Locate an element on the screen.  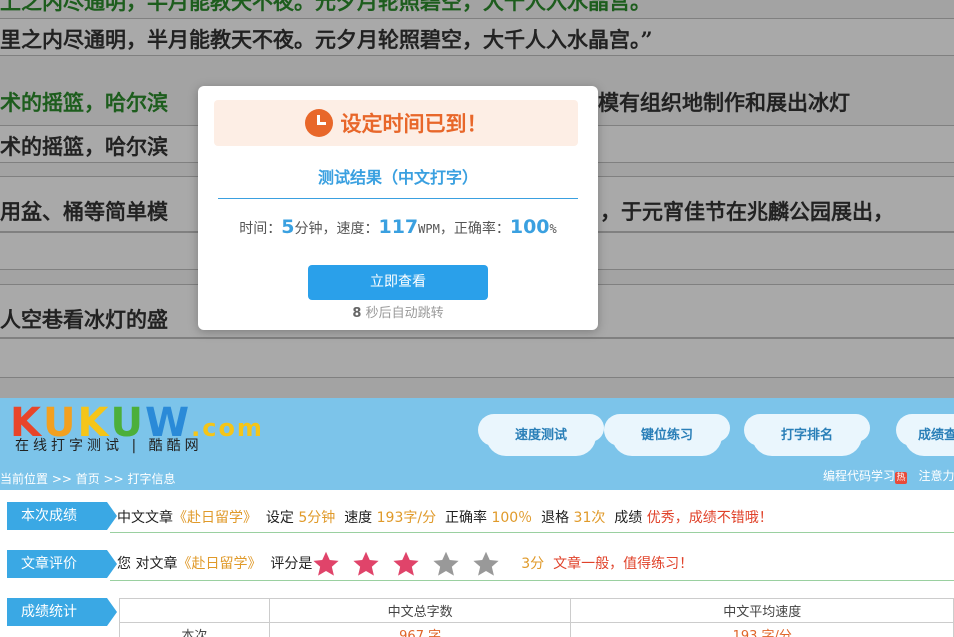
review-to-article: 对文章 is located at coordinates (156, 564).